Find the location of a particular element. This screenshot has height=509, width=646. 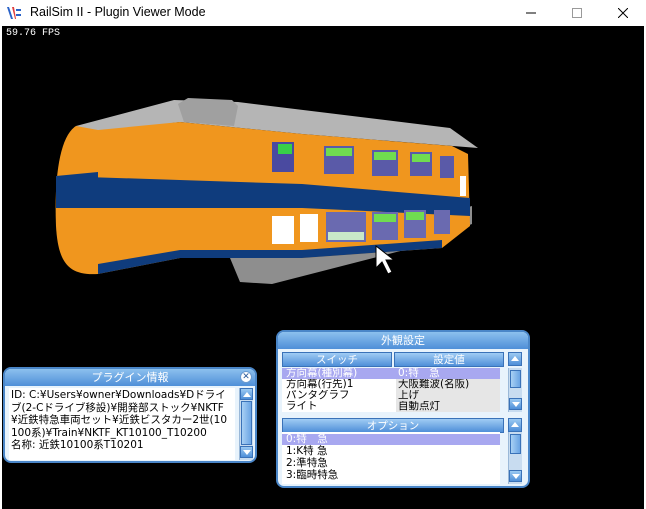

option-item: 2:準特急 is located at coordinates (391, 463).